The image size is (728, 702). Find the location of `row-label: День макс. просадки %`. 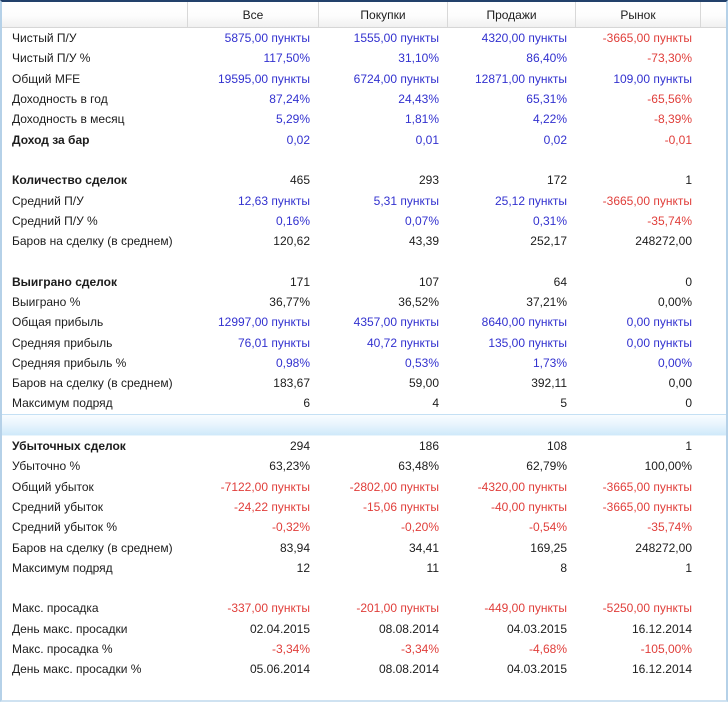

row-label: День макс. просадки % is located at coordinates (77, 669).